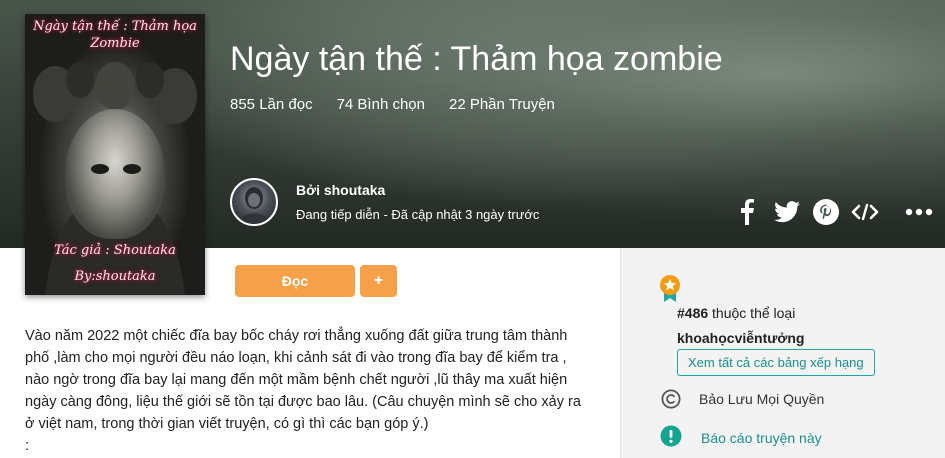 This screenshot has height=458, width=945. What do you see at coordinates (671, 436) in the screenshot?
I see `report-icon` at bounding box center [671, 436].